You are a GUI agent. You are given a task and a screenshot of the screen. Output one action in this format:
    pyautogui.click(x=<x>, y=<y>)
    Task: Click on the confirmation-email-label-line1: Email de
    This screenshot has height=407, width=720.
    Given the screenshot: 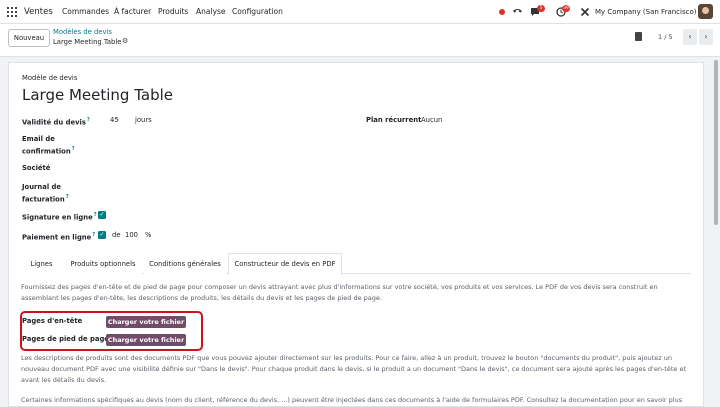 What is the action you would take?
    pyautogui.click(x=38, y=139)
    